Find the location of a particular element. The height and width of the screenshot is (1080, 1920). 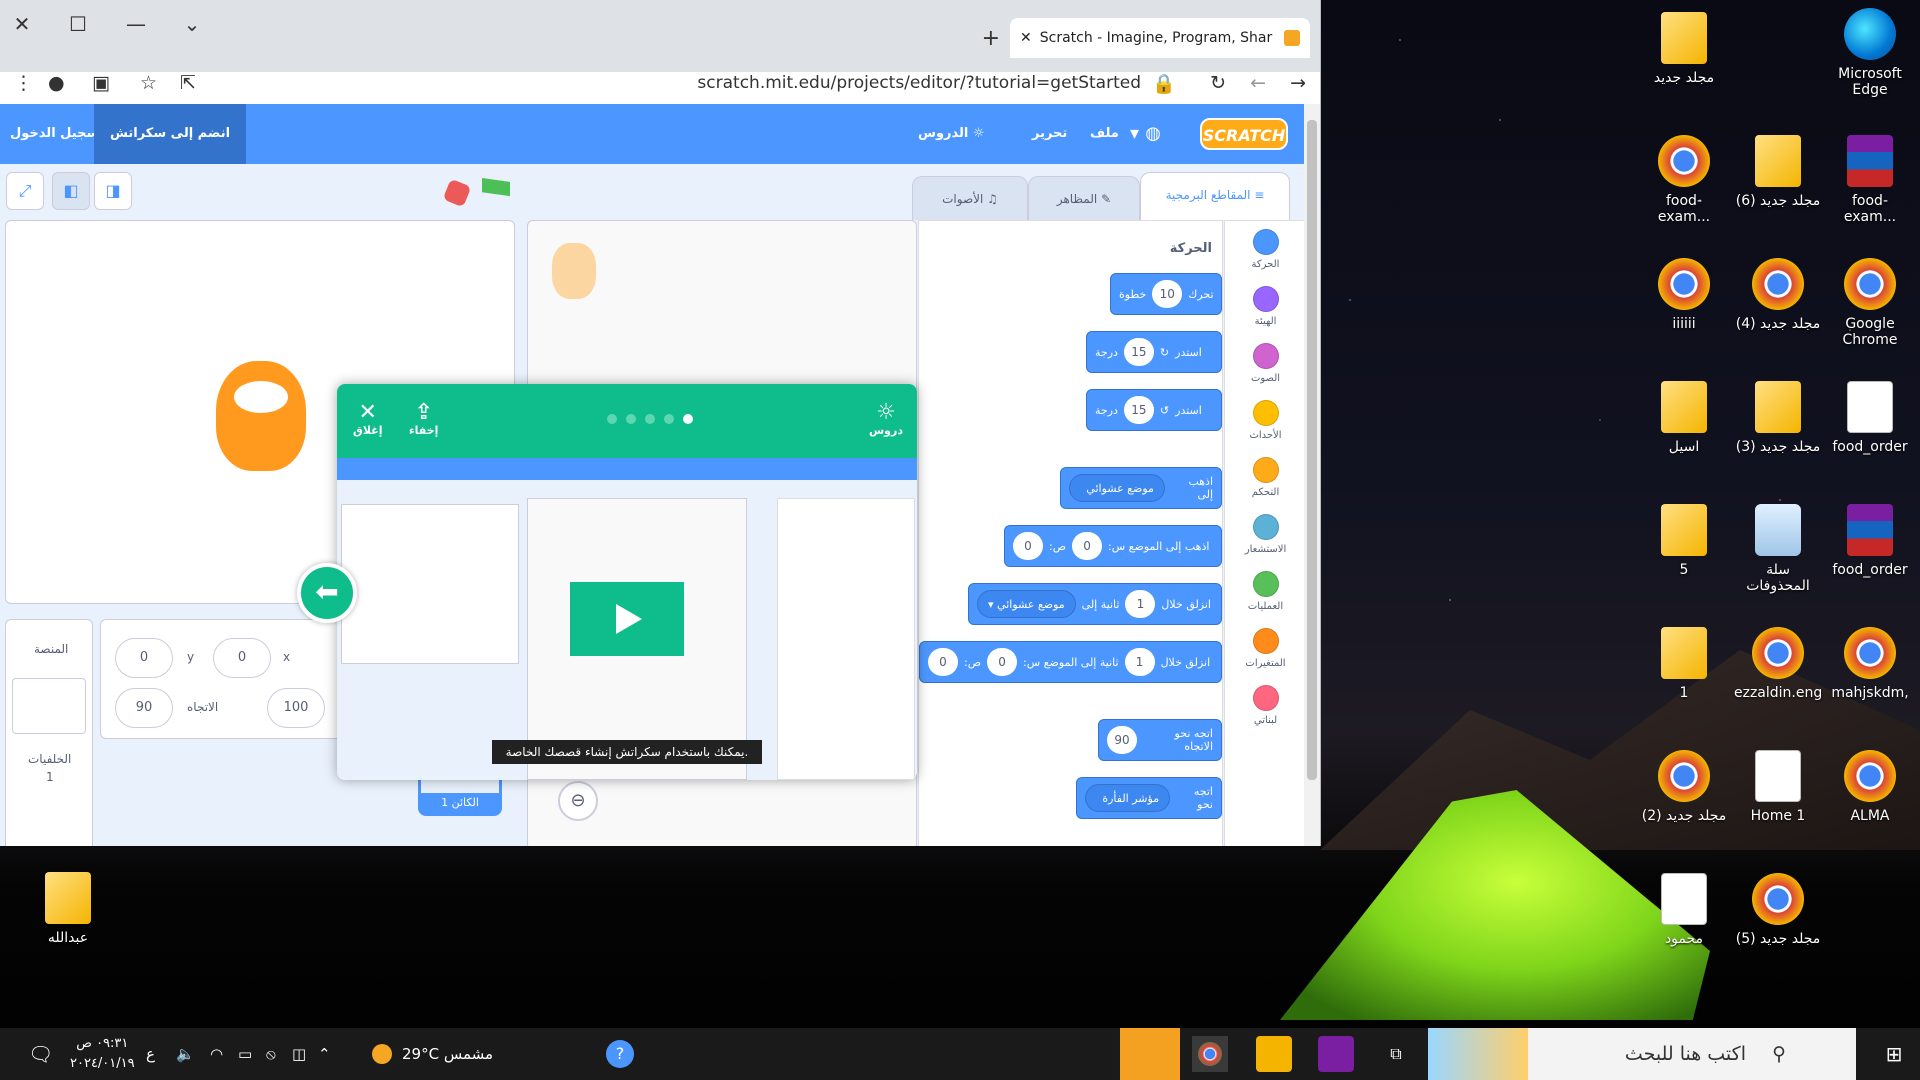

block-turn-right: استدر ↻ 15 درجة is located at coordinates (1154, 352).